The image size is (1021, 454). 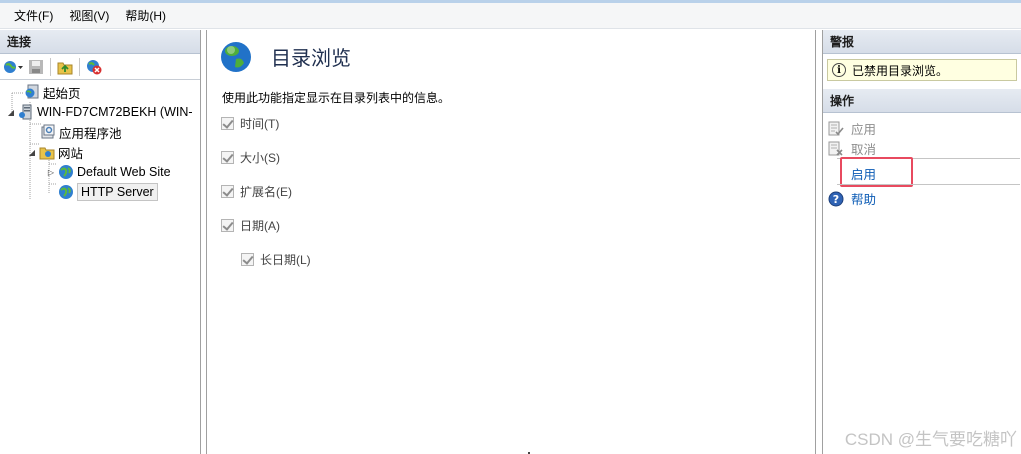 I want to click on server-icon, so click(x=26, y=112).